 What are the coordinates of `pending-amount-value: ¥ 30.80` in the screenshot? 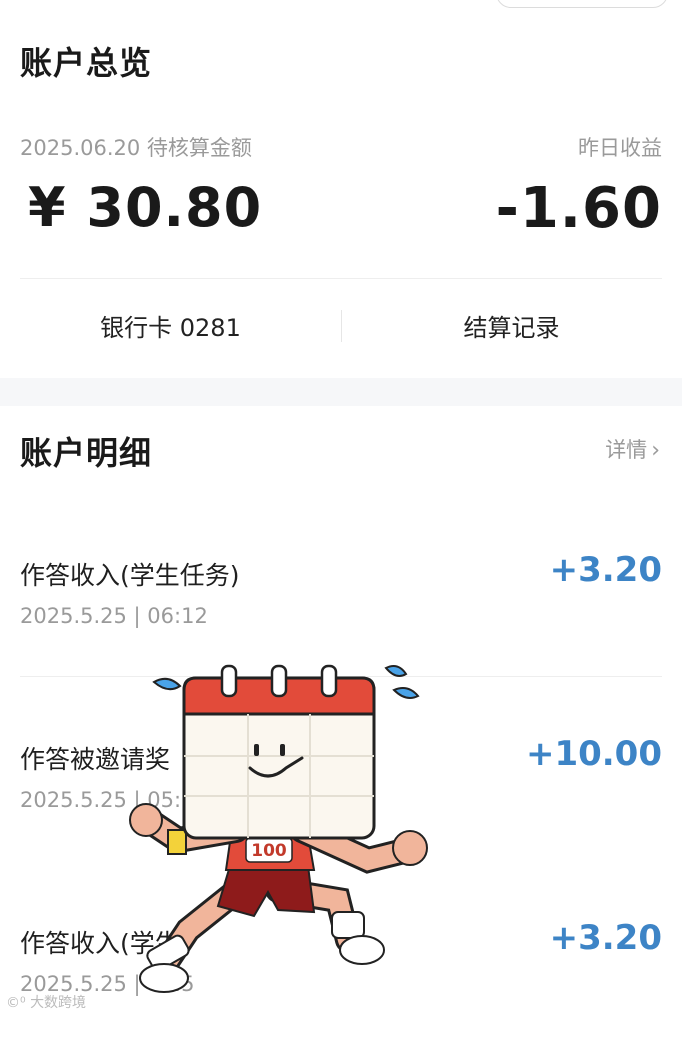 It's located at (145, 207).